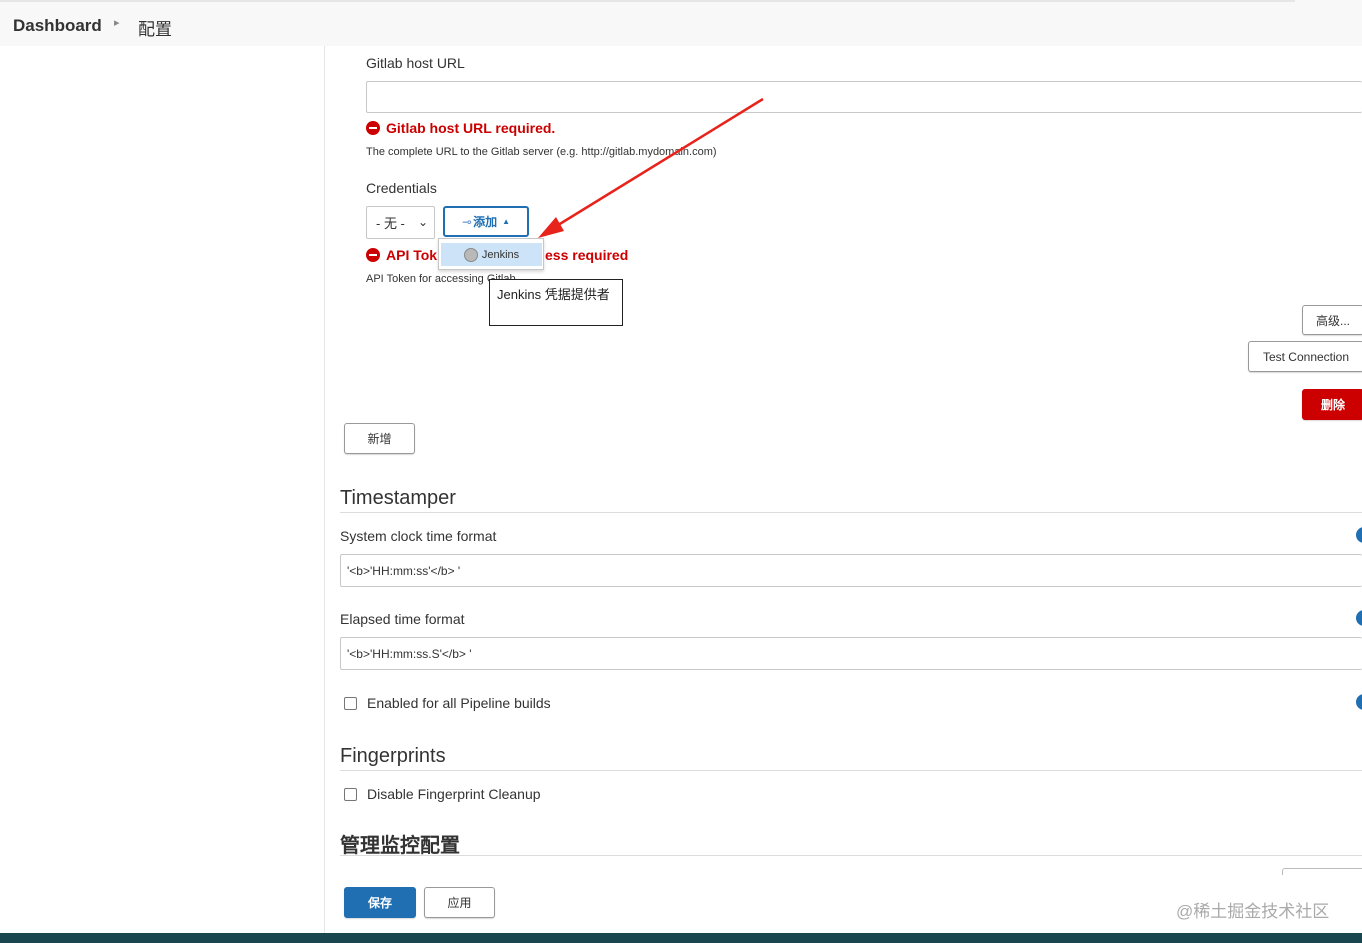 This screenshot has height=943, width=1362. I want to click on api-token-error: API Tok, so click(401, 255).